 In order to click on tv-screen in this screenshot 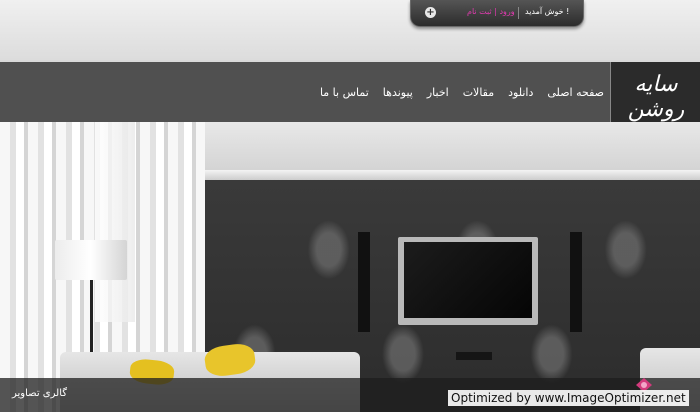, I will do `click(468, 280)`.